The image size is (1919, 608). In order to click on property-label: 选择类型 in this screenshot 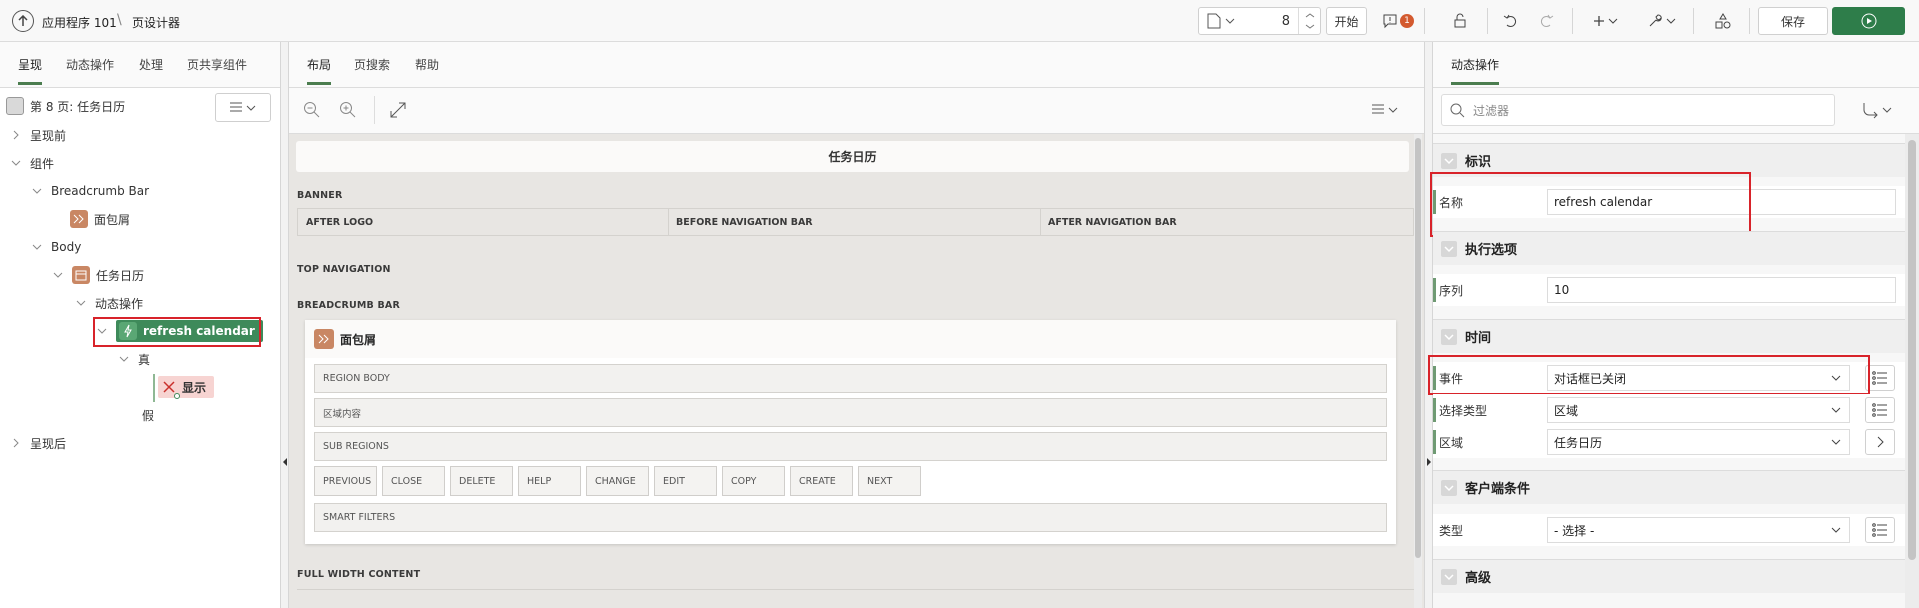, I will do `click(1463, 410)`.